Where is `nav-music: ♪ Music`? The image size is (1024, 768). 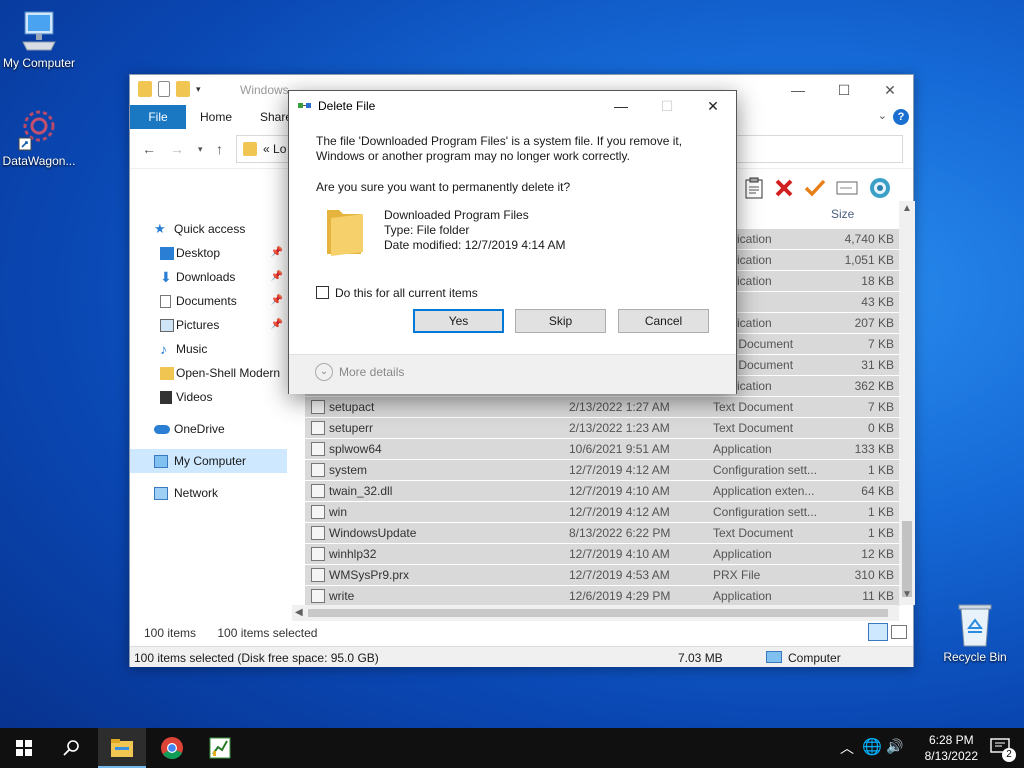
nav-music: ♪ Music is located at coordinates (208, 349).